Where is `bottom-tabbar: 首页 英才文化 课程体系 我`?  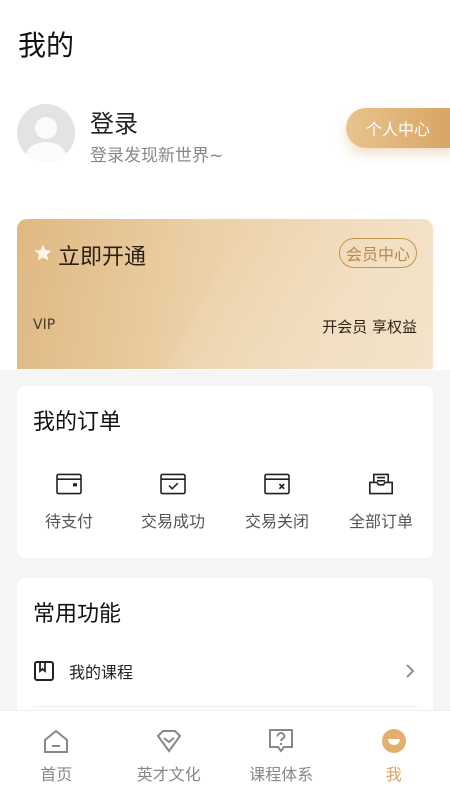
bottom-tabbar: 首页 英才文化 课程体系 我 is located at coordinates (225, 755).